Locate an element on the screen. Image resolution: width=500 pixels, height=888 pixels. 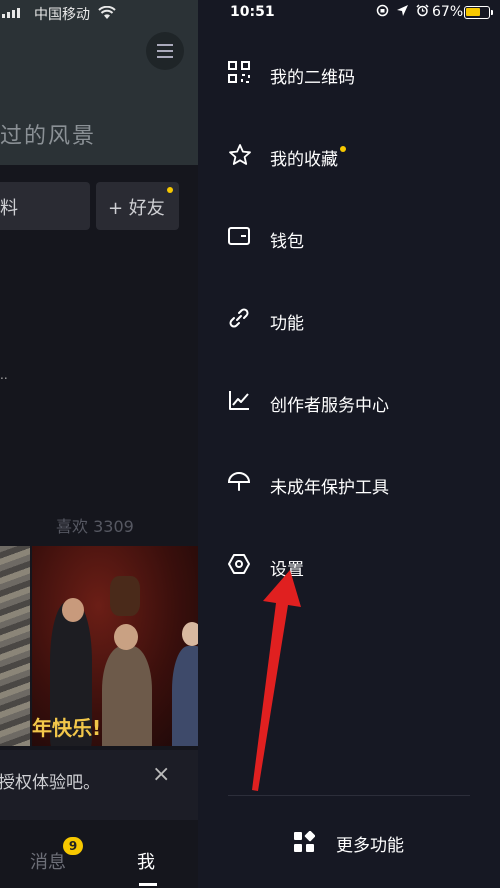
hexagon-settings-icon is located at coordinates (239, 564).